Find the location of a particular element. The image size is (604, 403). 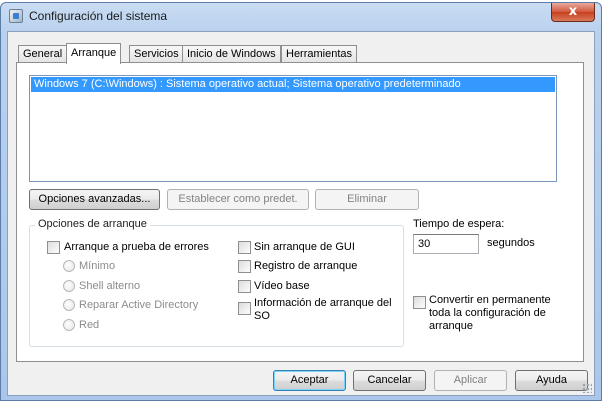

repair-ad-radio is located at coordinates (69, 305).